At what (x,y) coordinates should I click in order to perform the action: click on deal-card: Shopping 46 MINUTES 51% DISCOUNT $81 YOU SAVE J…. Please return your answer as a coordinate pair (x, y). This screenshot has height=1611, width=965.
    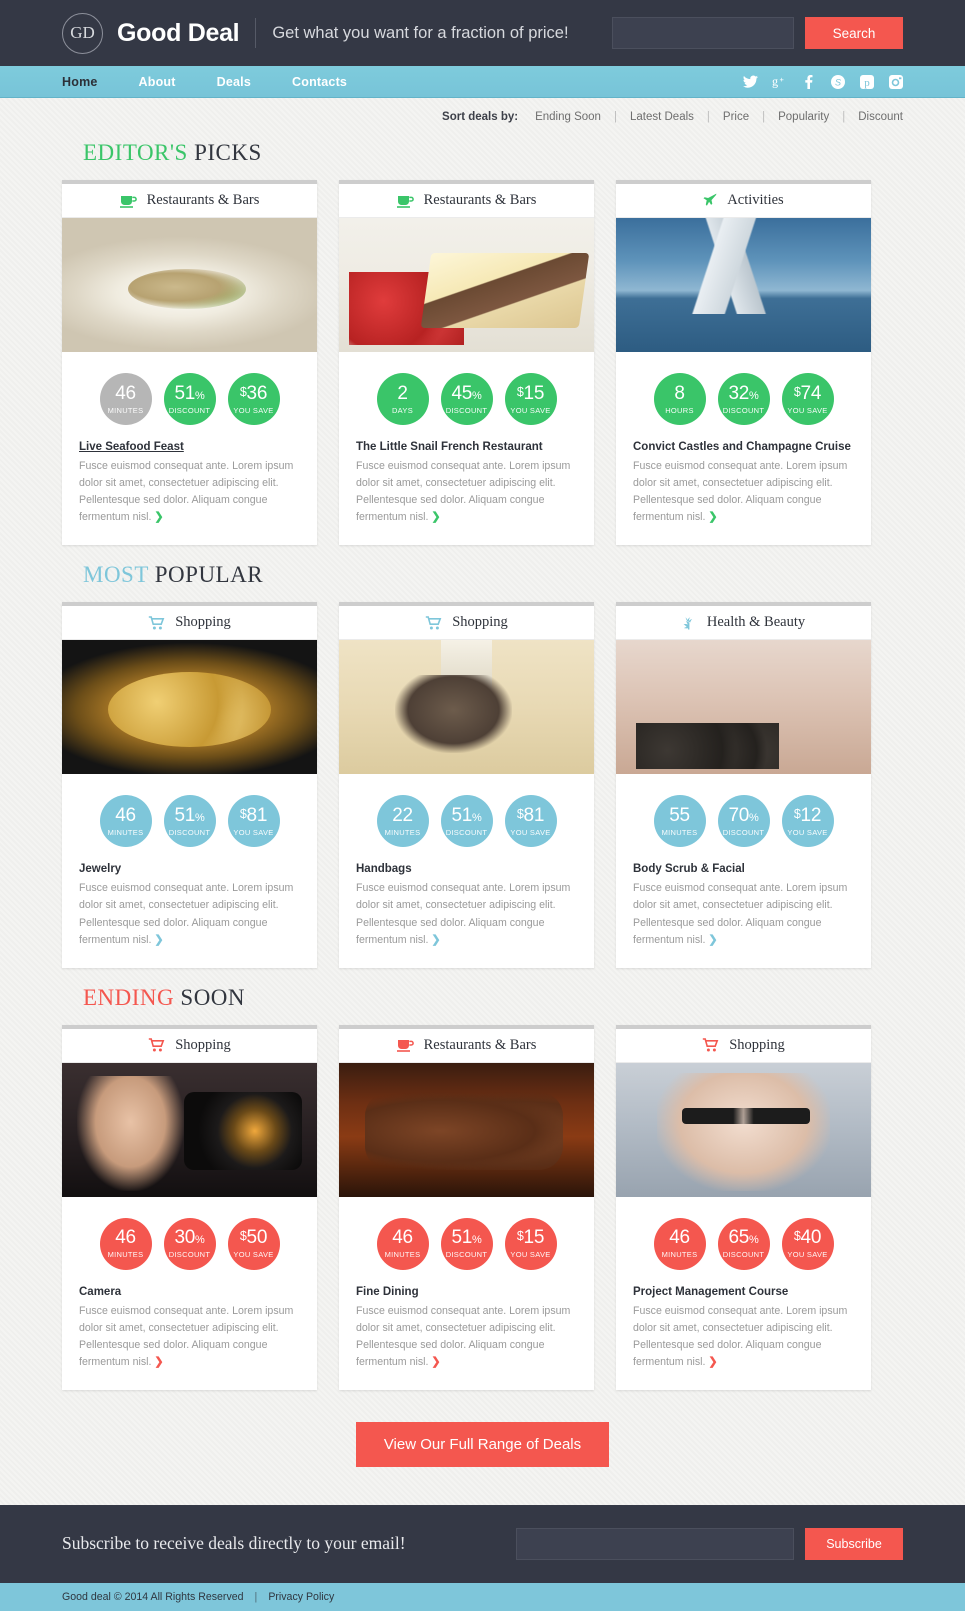
    Looking at the image, I should click on (189, 785).